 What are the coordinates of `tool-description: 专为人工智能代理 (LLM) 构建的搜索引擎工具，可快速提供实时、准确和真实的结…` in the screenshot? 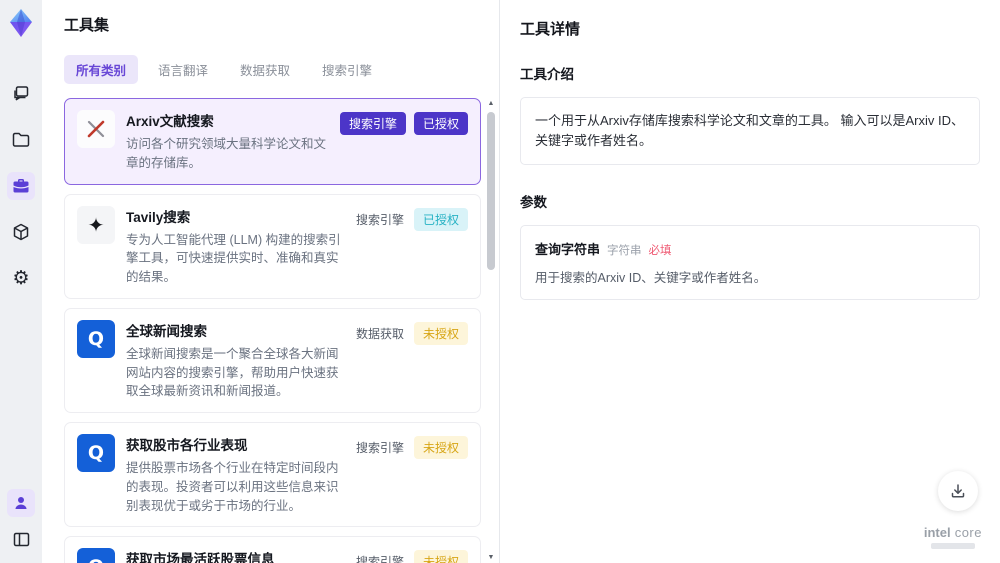 It's located at (233, 258).